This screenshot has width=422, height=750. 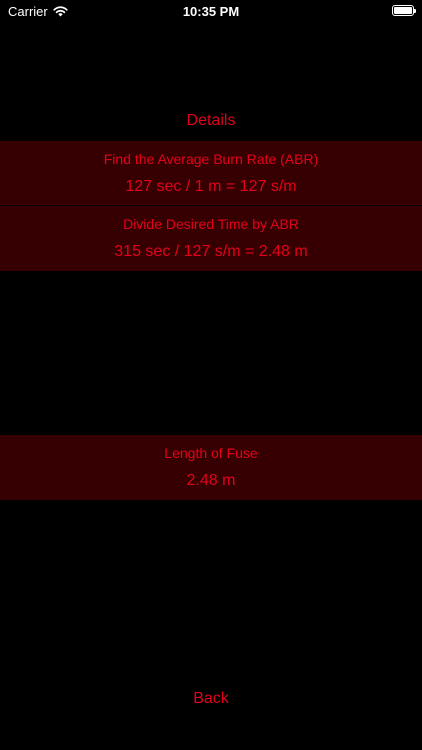 I want to click on divide-step-label: Divide Desired Time by ABR, so click(x=211, y=224).